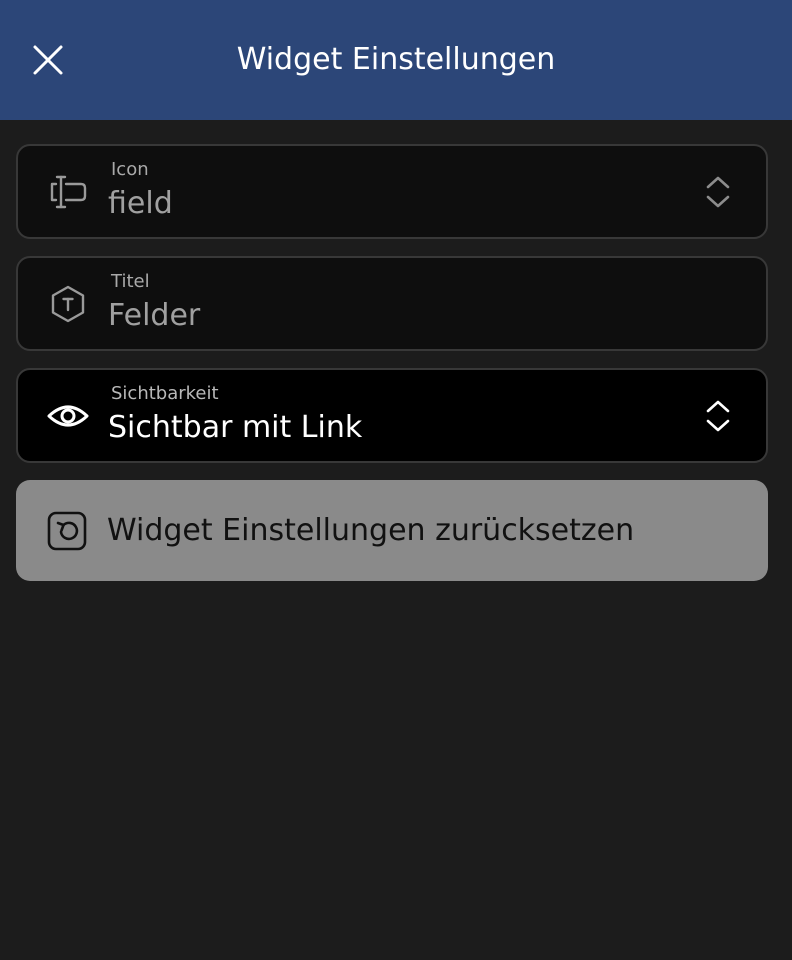 The width and height of the screenshot is (792, 960). I want to click on field-icon, so click(68, 192).